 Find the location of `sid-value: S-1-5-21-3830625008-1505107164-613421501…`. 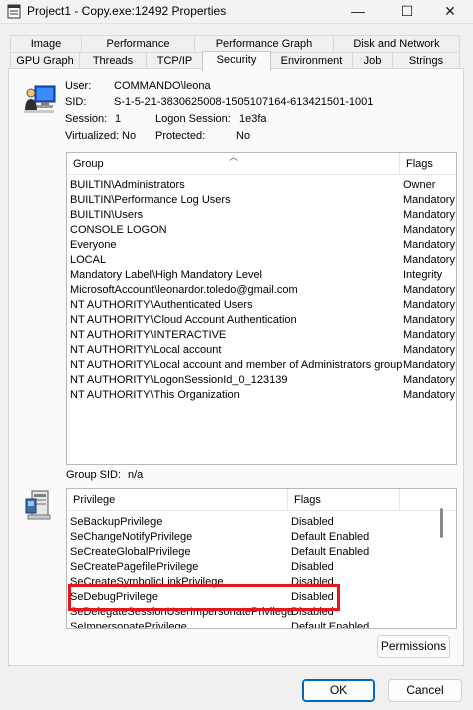

sid-value: S-1-5-21-3830625008-1505107164-613421501… is located at coordinates (244, 102).